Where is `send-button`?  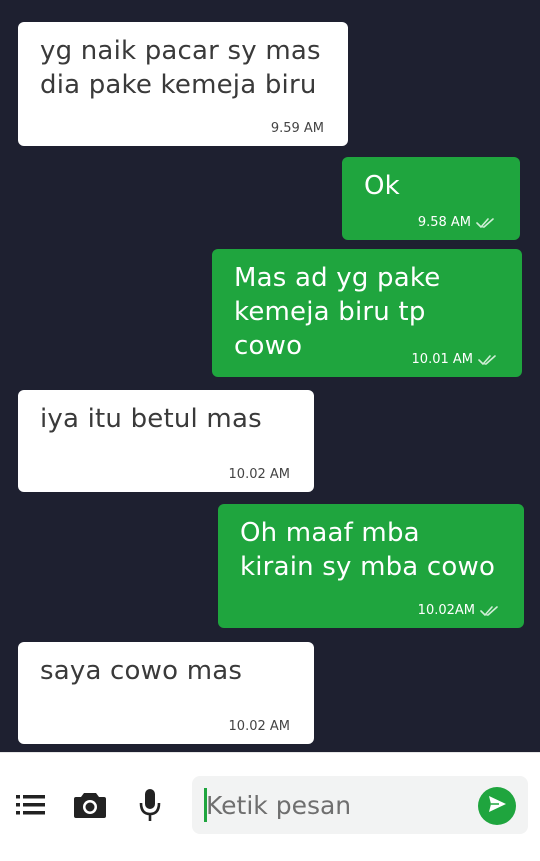 send-button is located at coordinates (497, 806).